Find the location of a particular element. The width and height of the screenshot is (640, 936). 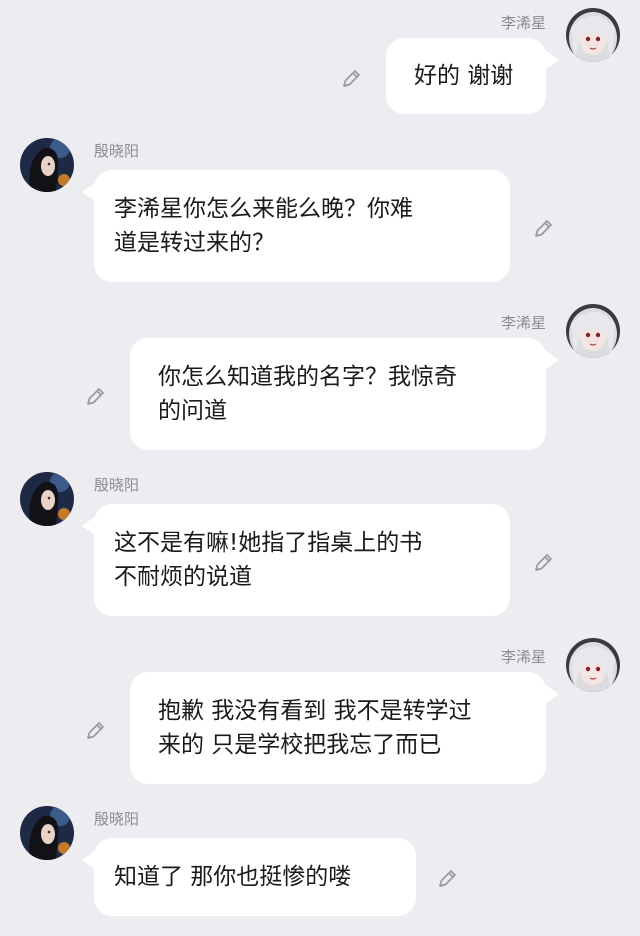

message-row: 殷晓阳 知道了 那你也挺惨的喽 is located at coordinates (320, 864).